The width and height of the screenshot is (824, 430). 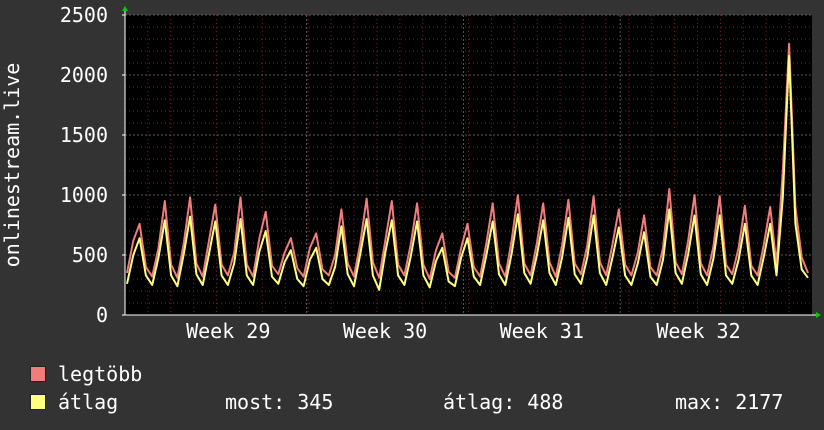 What do you see at coordinates (92, 165) in the screenshot?
I see `y-tick-labels: 0 500 1000 1500 2000 2500` at bounding box center [92, 165].